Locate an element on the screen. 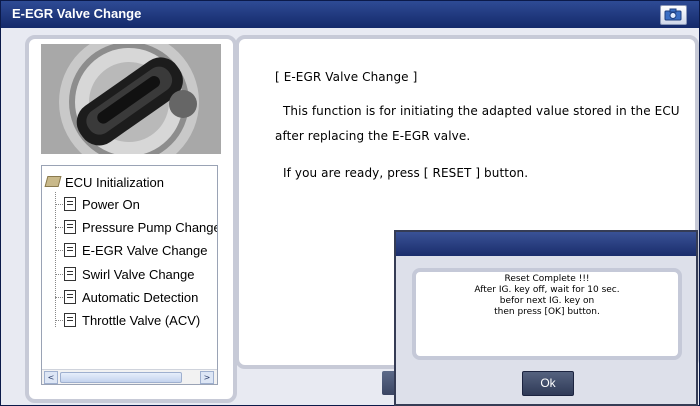 The width and height of the screenshot is (700, 406). tree-root: ECU Initialization is located at coordinates (104, 182).